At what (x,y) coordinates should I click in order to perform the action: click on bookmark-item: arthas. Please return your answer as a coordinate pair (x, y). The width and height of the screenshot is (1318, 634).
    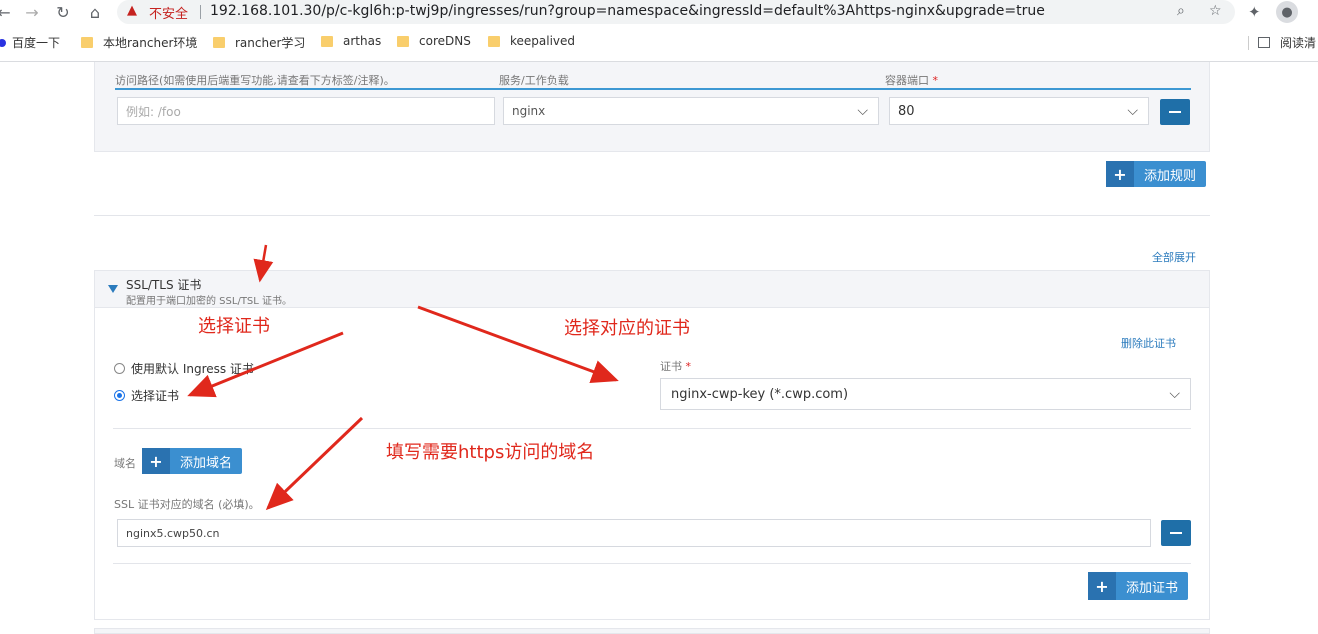
    Looking at the image, I should click on (351, 41).